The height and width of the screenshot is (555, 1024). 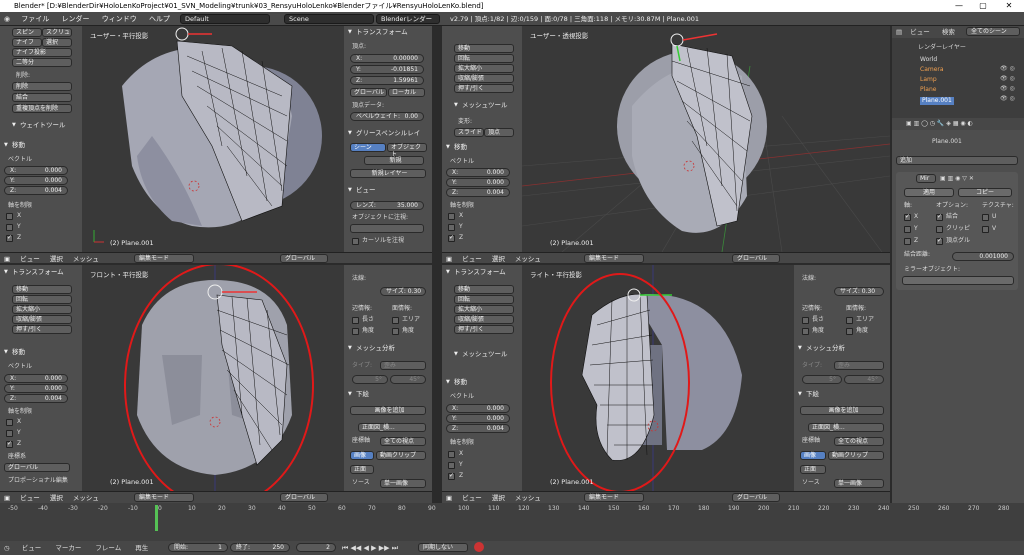 What do you see at coordinates (939, 241) in the screenshot?
I see `vertex-groups-checkbox` at bounding box center [939, 241].